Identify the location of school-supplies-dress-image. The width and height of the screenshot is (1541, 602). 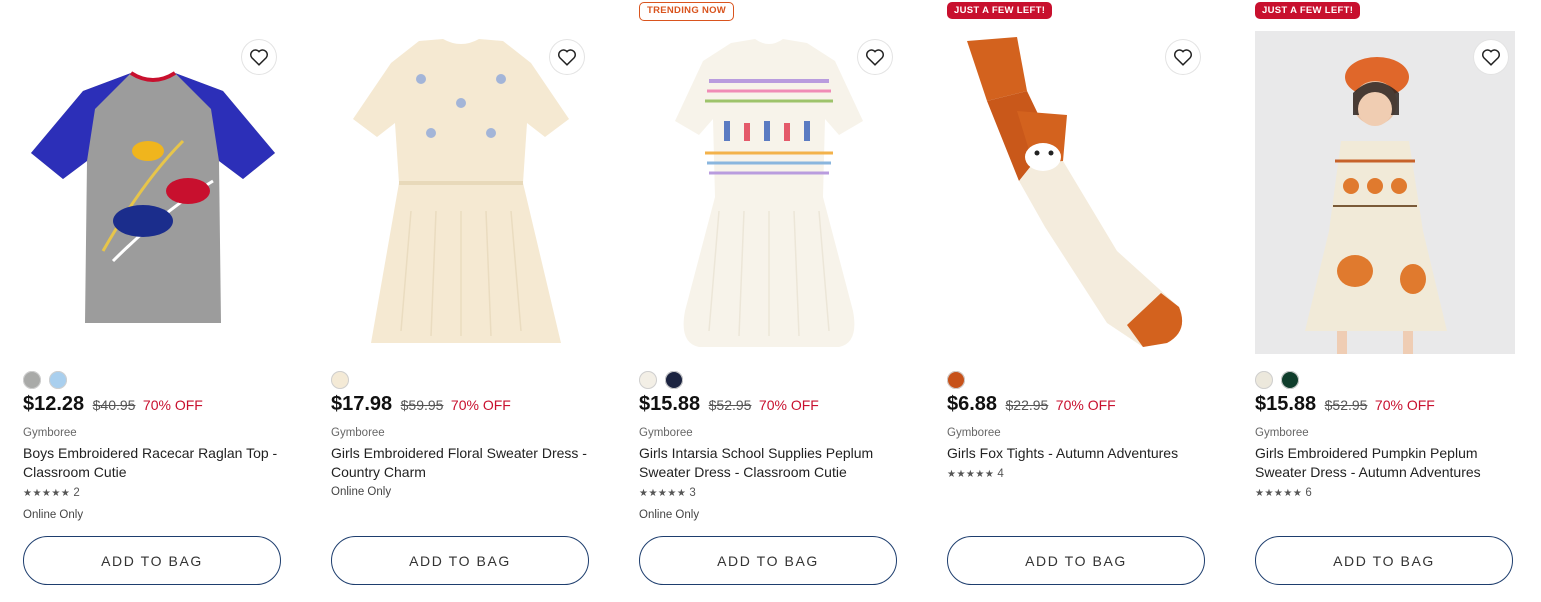
(769, 193).